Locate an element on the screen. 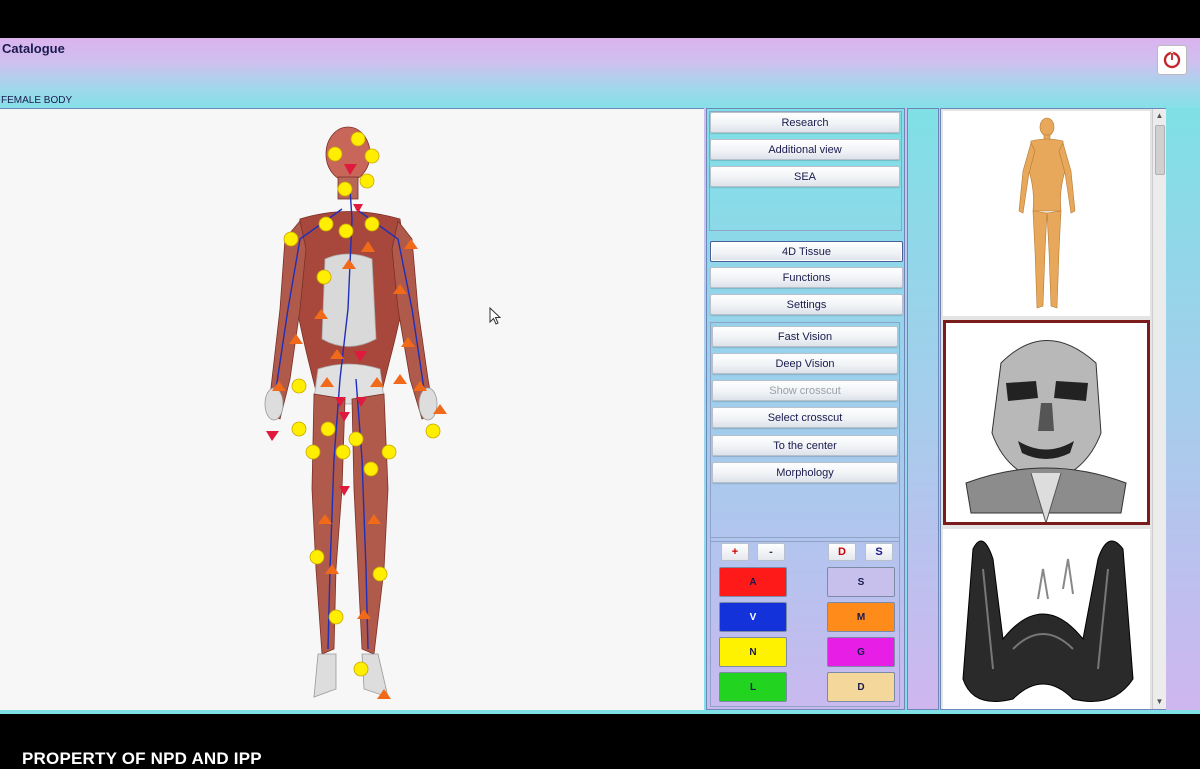 The height and width of the screenshot is (769, 1200). select-crosscut-button: Select crosscut is located at coordinates (805, 417).